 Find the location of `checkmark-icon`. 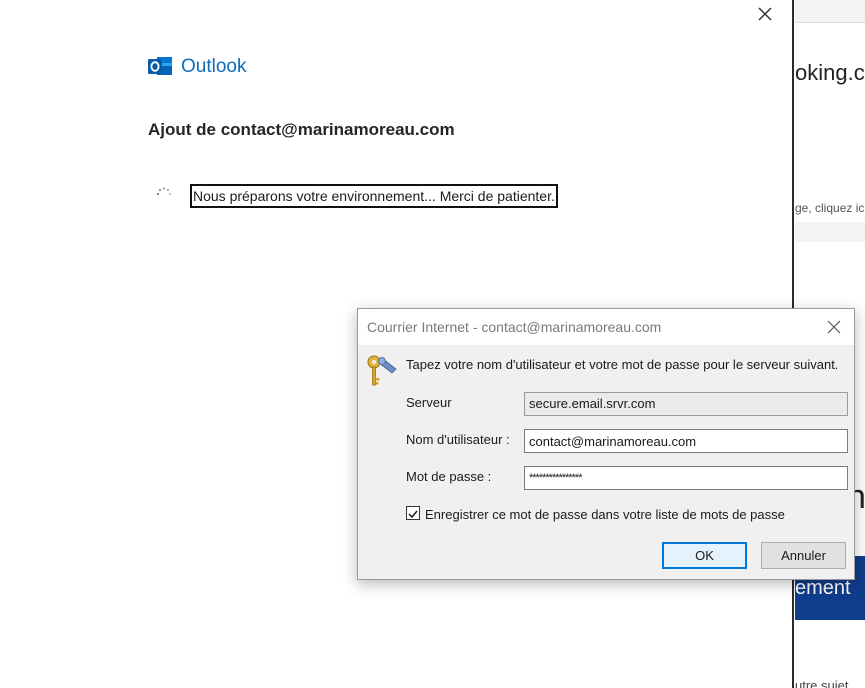

checkmark-icon is located at coordinates (413, 514).